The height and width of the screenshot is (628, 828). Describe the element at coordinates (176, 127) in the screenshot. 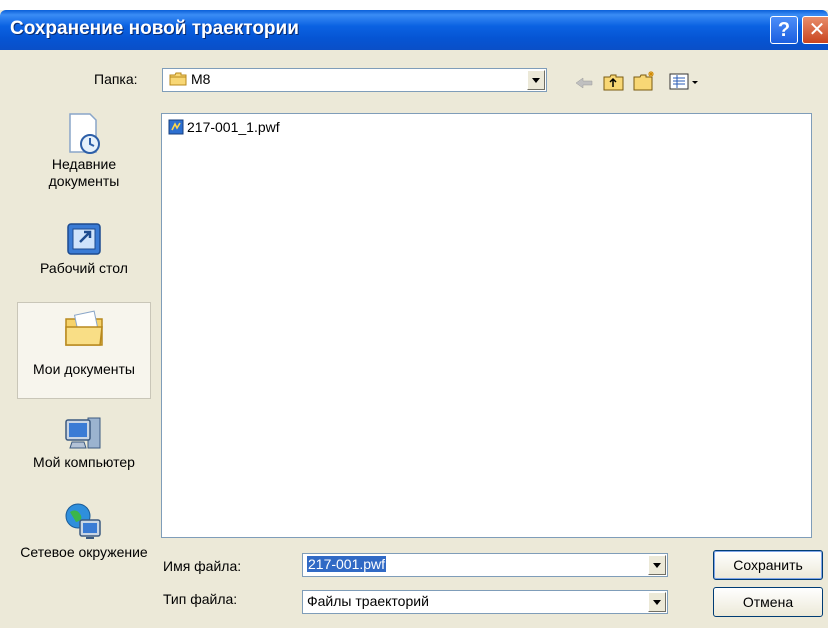

I see `pwf-file-icon` at that location.